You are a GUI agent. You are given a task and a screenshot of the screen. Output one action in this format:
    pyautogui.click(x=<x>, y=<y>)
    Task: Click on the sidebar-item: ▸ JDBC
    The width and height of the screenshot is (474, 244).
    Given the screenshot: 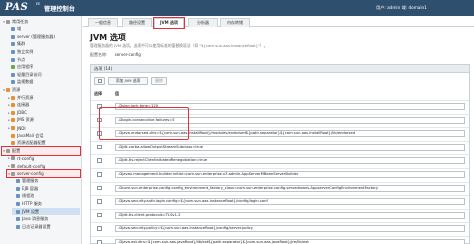 What is the action you would take?
    pyautogui.click(x=43, y=112)
    